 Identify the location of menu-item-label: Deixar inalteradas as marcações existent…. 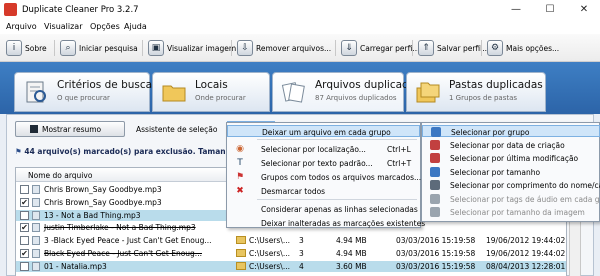
(343, 223).